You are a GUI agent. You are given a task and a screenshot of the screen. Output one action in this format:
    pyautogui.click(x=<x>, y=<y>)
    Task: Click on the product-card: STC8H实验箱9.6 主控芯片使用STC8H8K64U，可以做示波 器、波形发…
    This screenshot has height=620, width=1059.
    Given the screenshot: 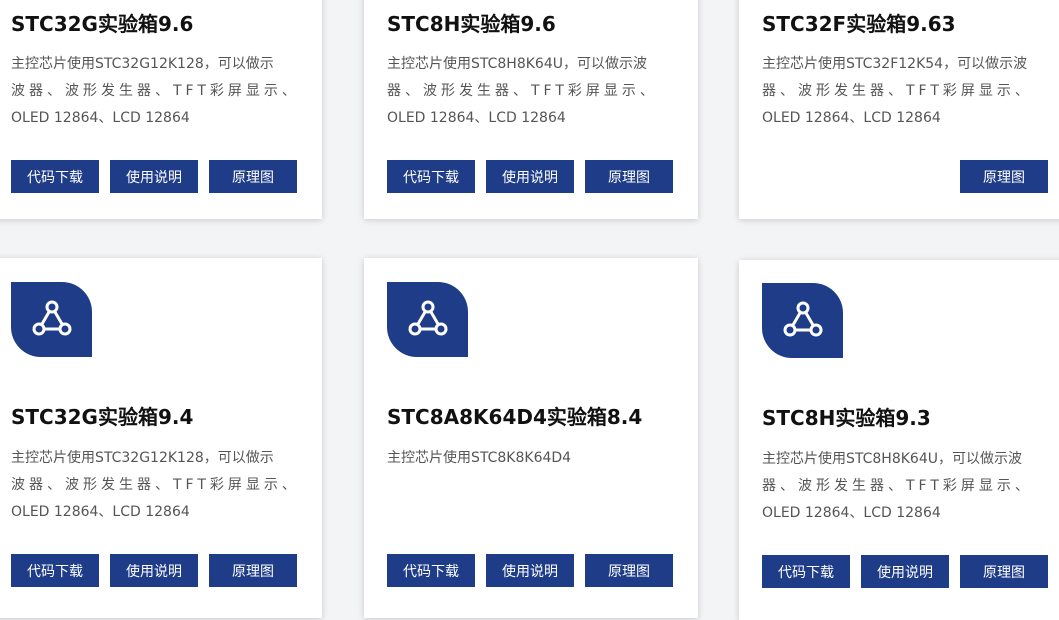 What is the action you would take?
    pyautogui.click(x=531, y=109)
    